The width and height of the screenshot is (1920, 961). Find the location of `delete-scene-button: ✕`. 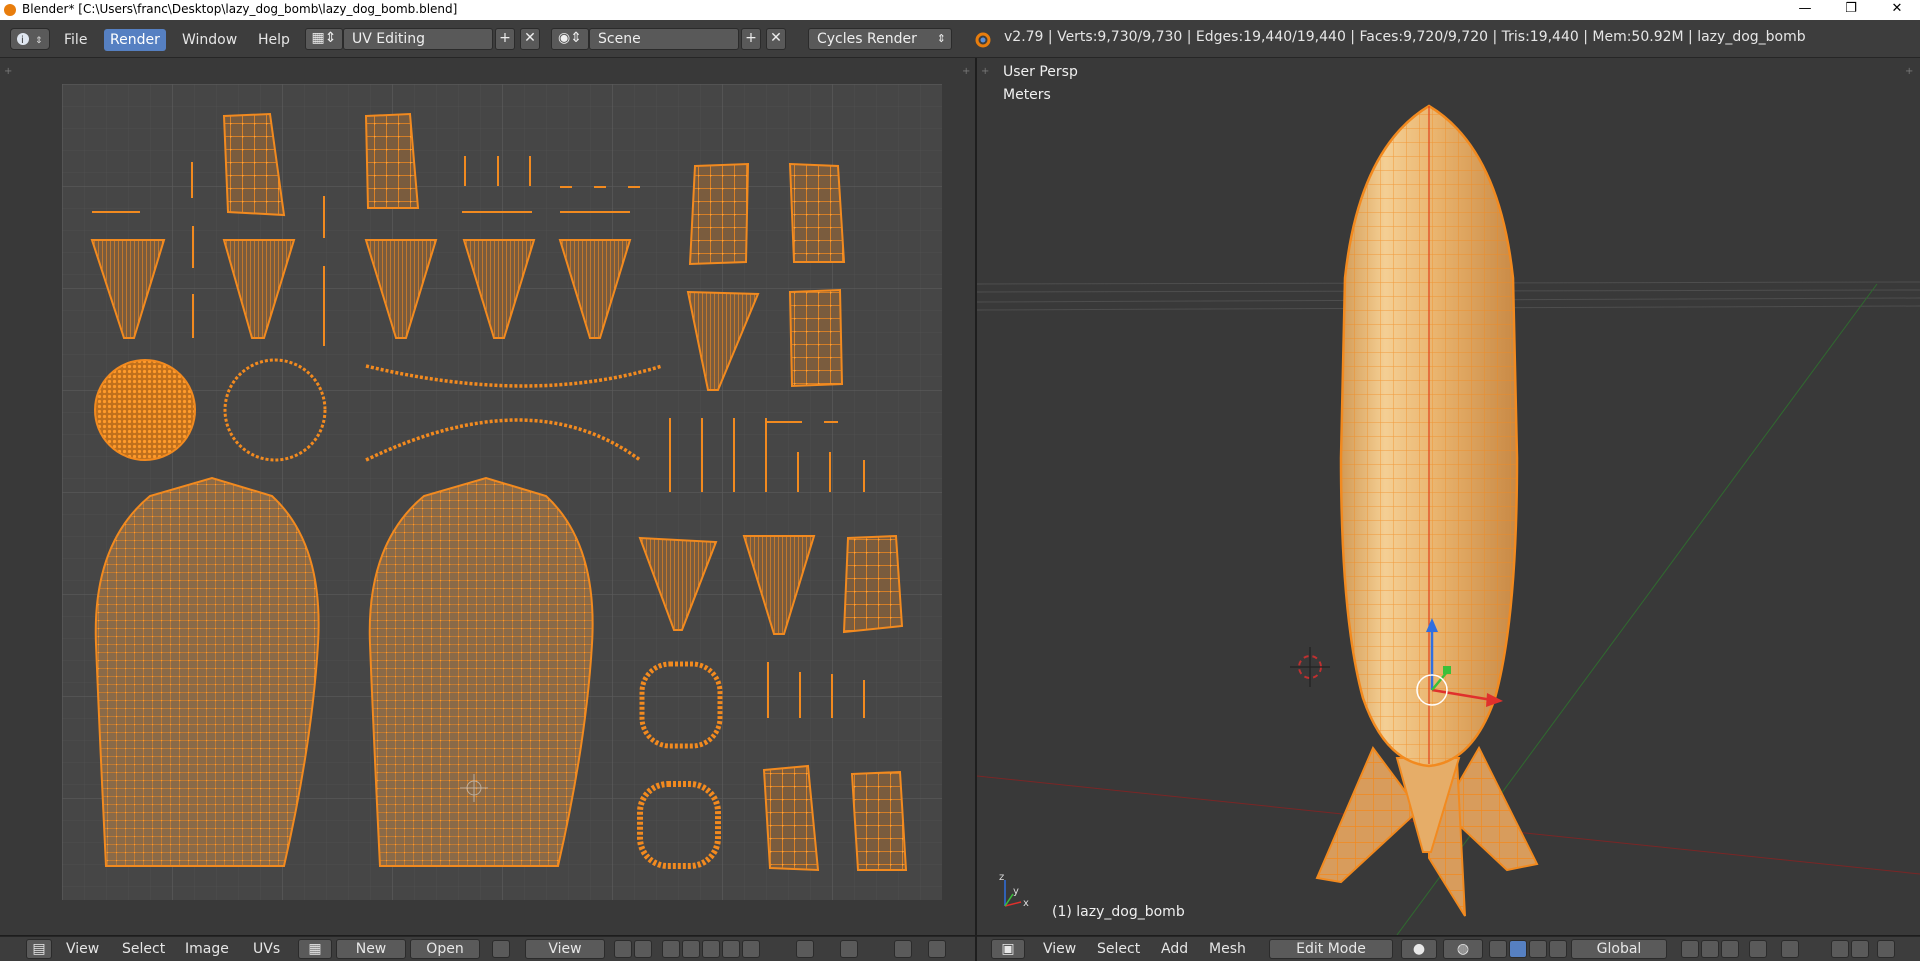

delete-scene-button: ✕ is located at coordinates (776, 39).